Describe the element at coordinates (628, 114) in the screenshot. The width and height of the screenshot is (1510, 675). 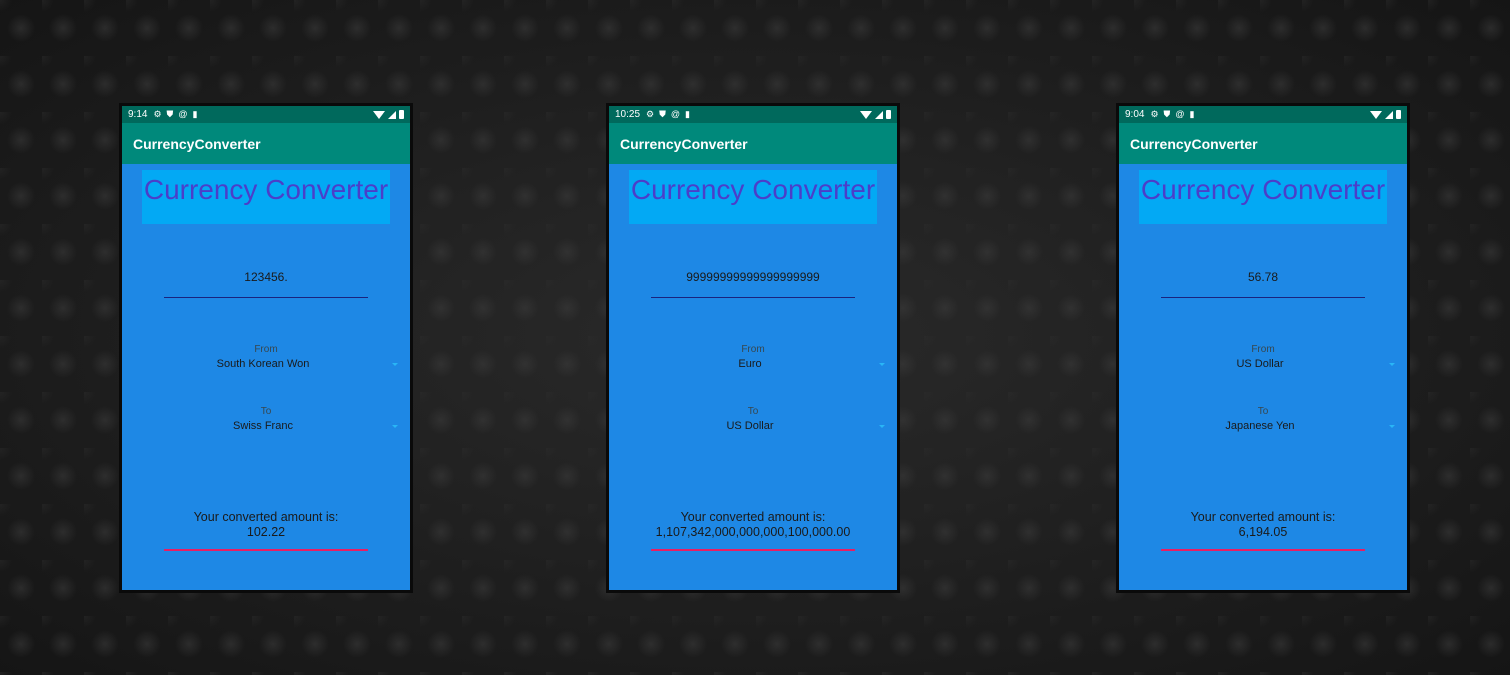
I see `status-time: 10:25` at that location.